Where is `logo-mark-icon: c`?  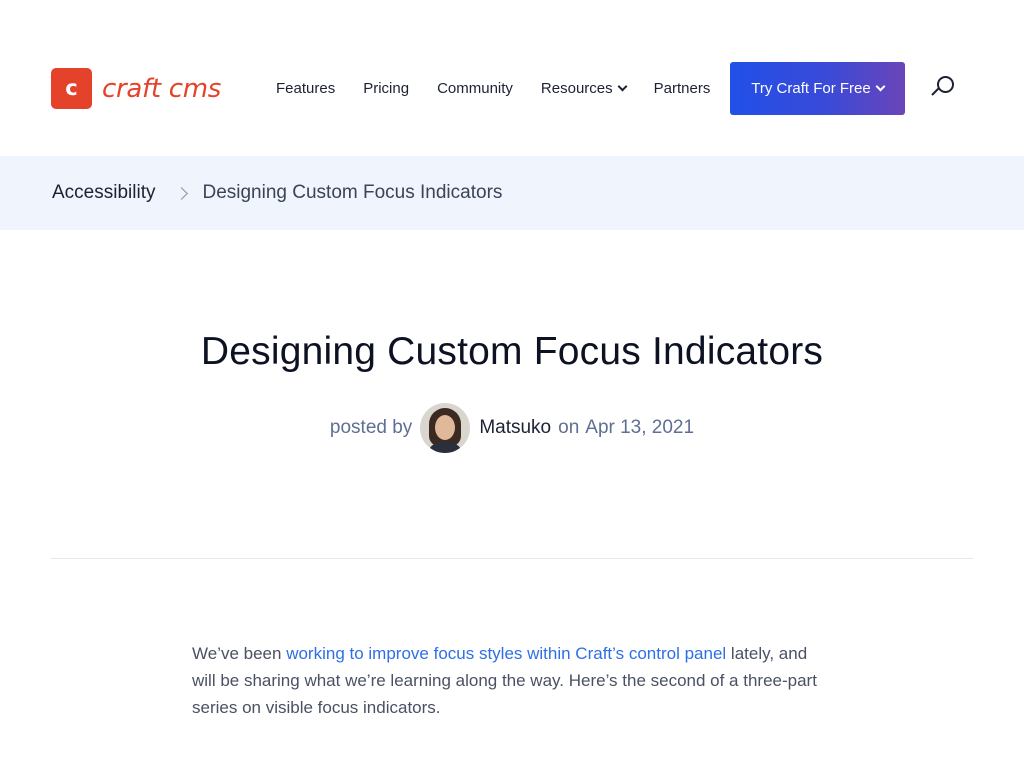 logo-mark-icon: c is located at coordinates (71, 88).